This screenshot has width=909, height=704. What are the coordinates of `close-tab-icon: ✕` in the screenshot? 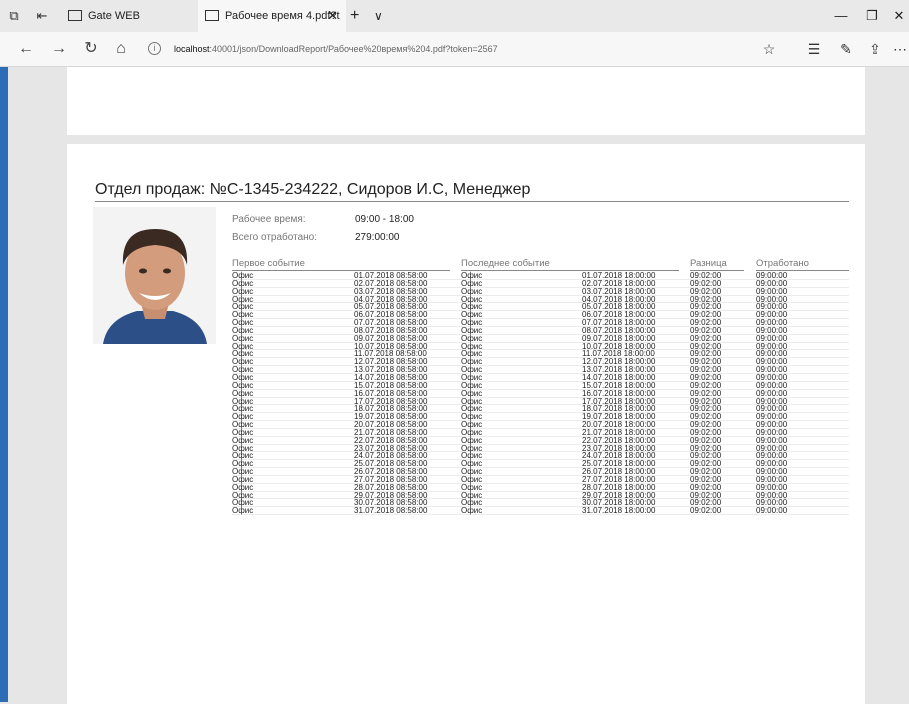 It's located at (332, 16).